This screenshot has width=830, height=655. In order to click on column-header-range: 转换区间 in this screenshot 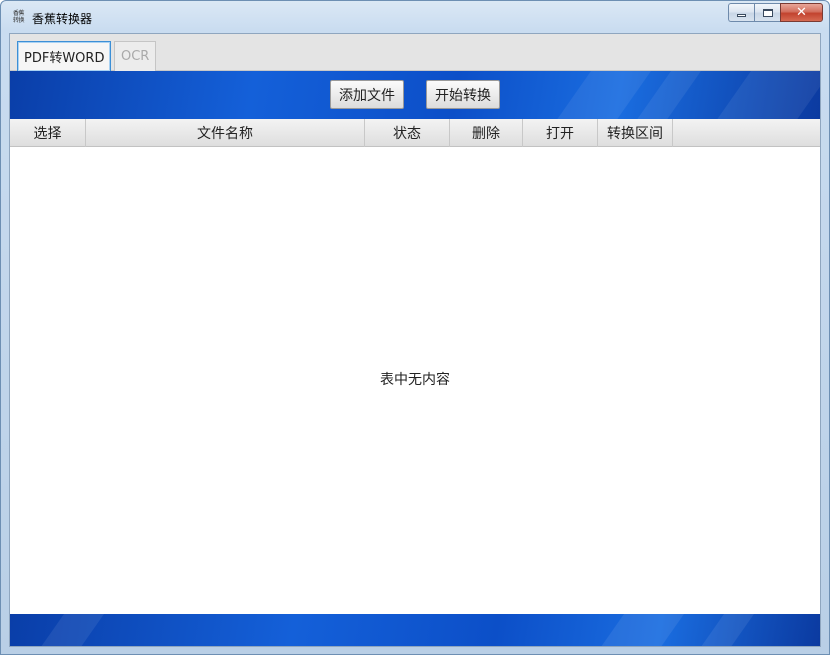, I will do `click(635, 133)`.